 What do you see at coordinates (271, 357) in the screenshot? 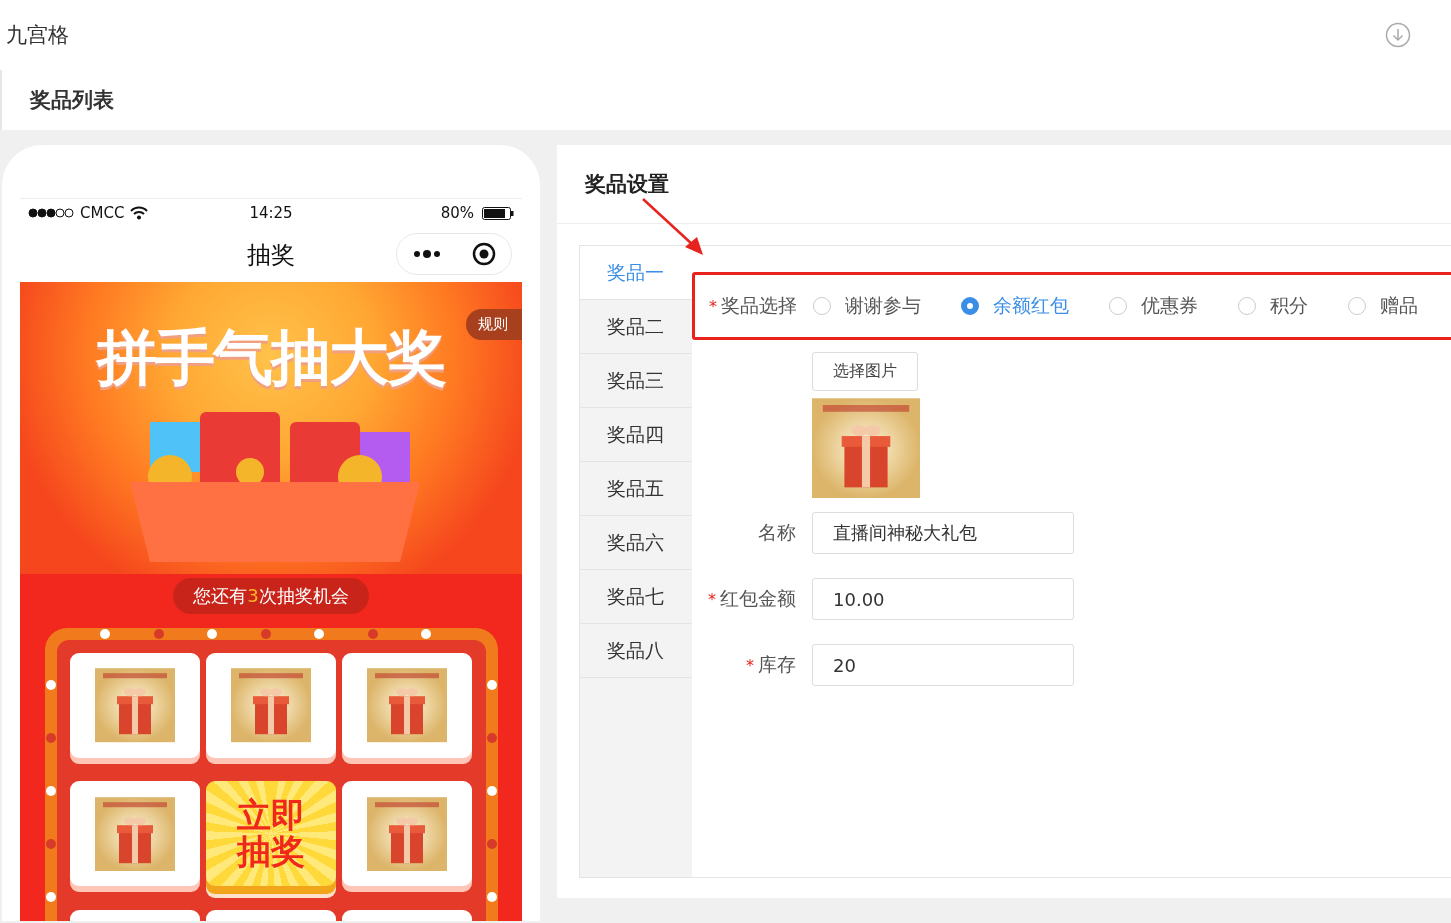
I see `banner-headline: 拼手气抽大奖` at bounding box center [271, 357].